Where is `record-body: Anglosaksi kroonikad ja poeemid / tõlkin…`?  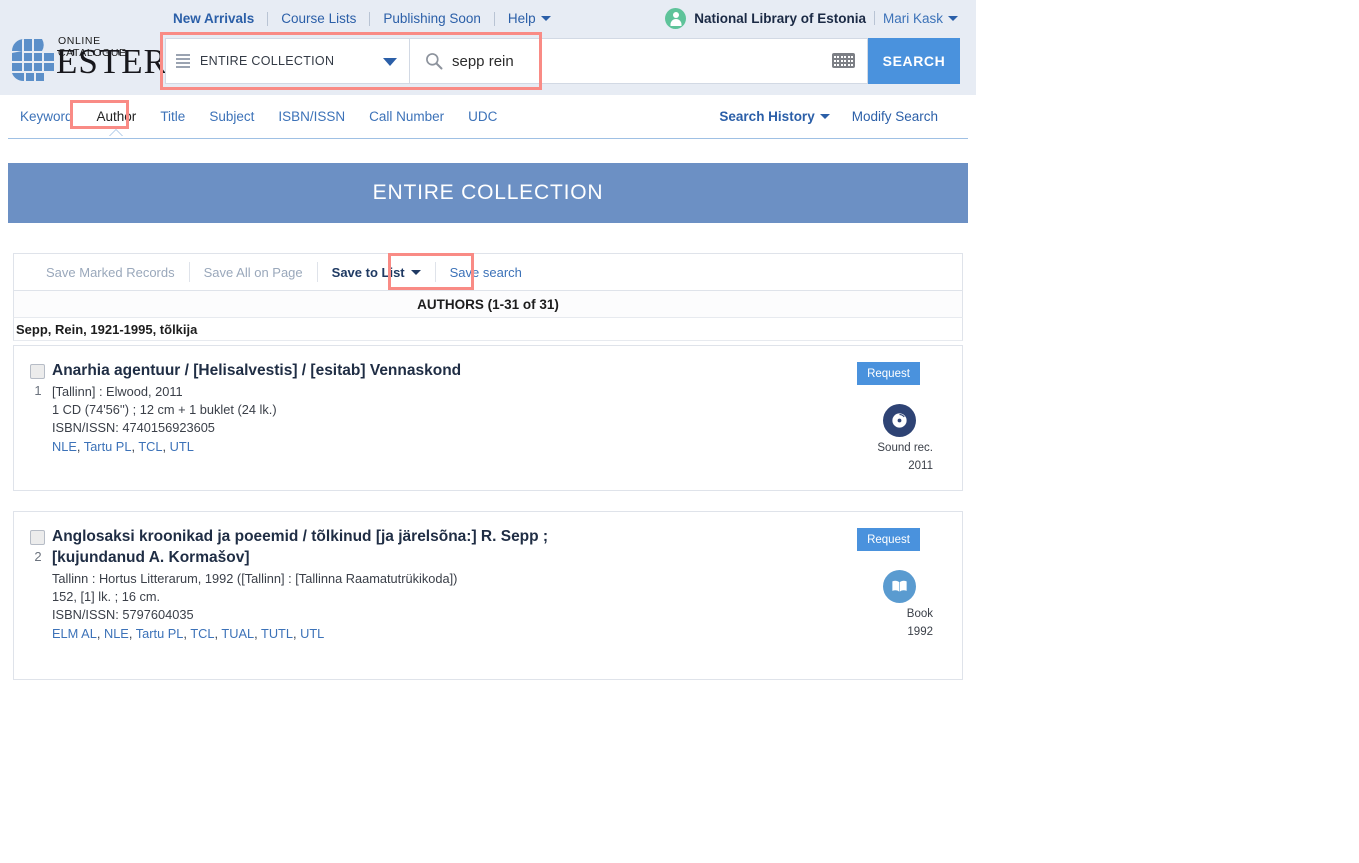 record-body: Anglosaksi kroonikad ja poeemid / tõlkin… is located at coordinates (432, 584).